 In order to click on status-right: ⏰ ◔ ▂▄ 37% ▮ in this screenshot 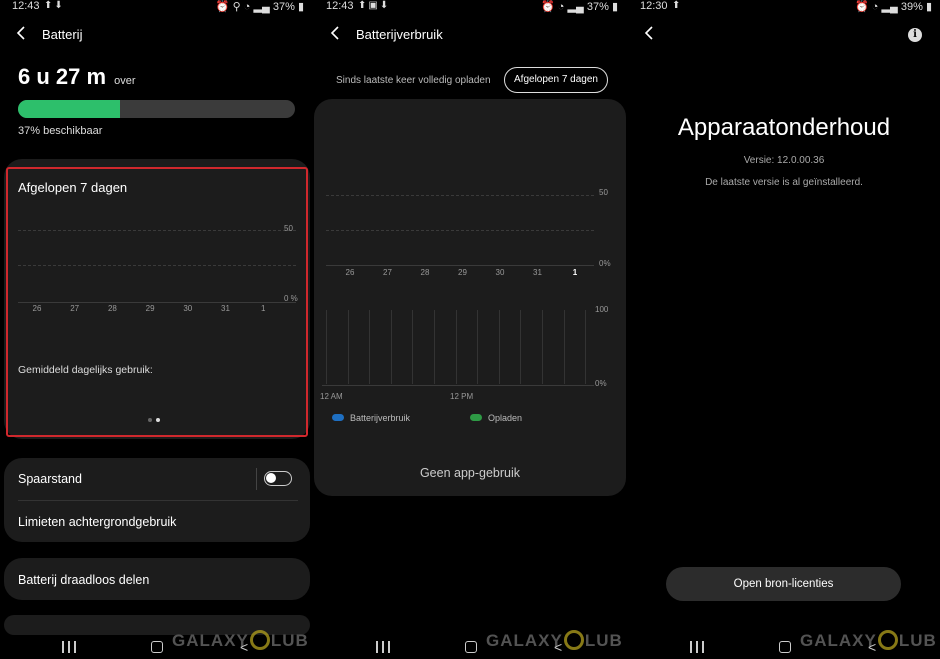, I will do `click(579, 6)`.